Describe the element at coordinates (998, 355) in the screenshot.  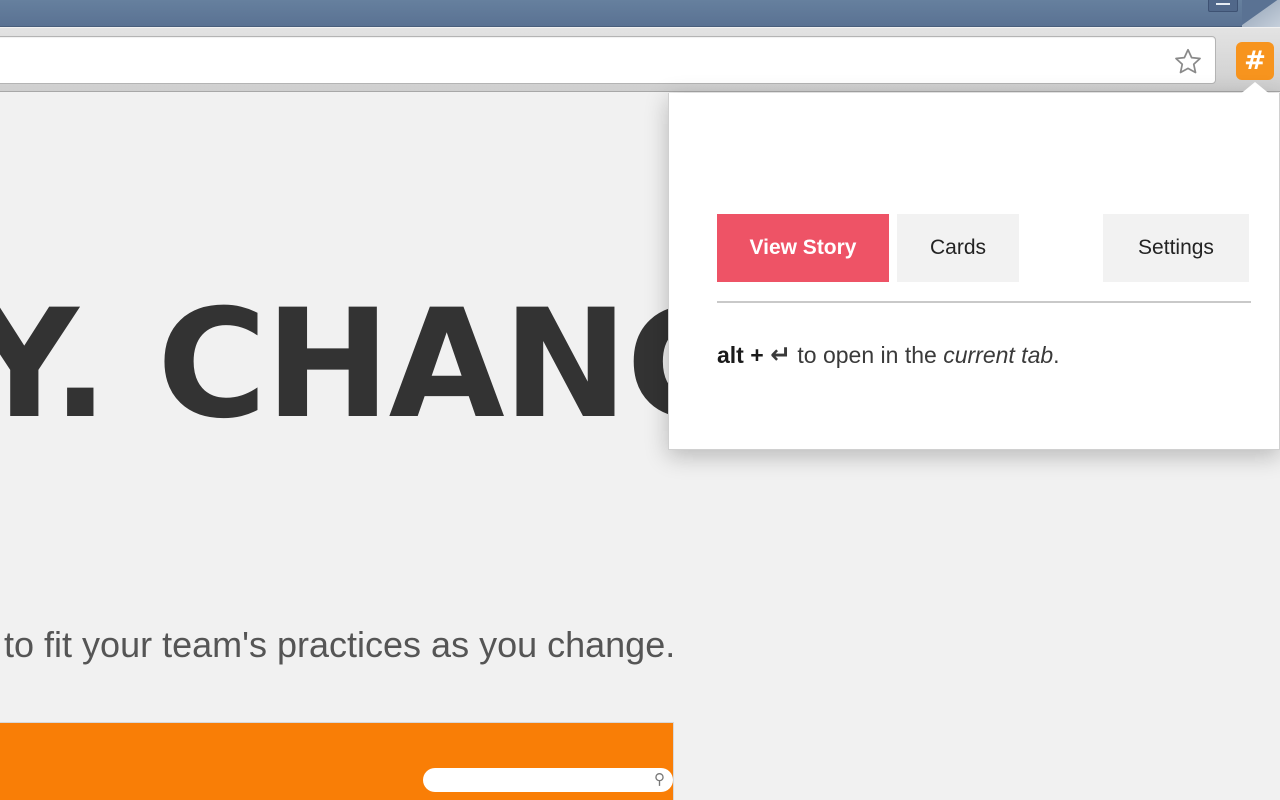
I see `hint-emphasis: current tab` at that location.